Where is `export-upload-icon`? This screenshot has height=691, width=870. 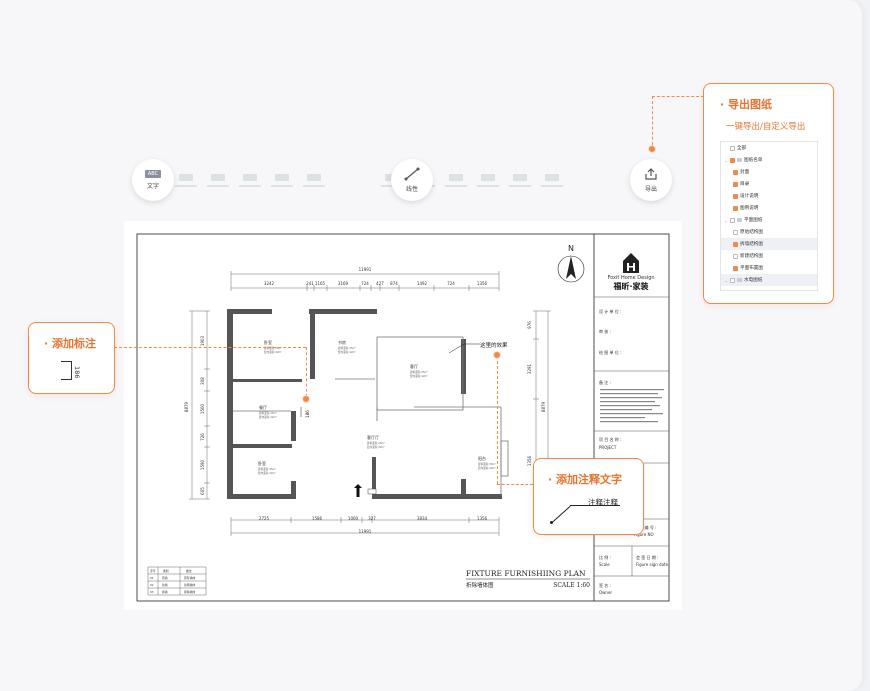 export-upload-icon is located at coordinates (651, 174).